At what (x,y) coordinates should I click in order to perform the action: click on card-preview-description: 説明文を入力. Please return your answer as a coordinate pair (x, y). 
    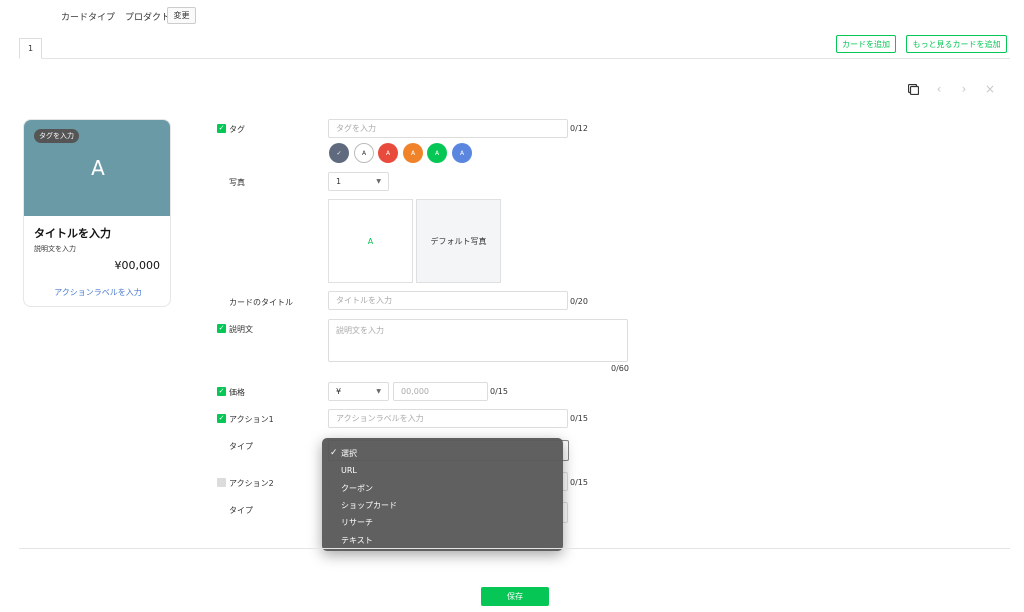
    Looking at the image, I should click on (55, 249).